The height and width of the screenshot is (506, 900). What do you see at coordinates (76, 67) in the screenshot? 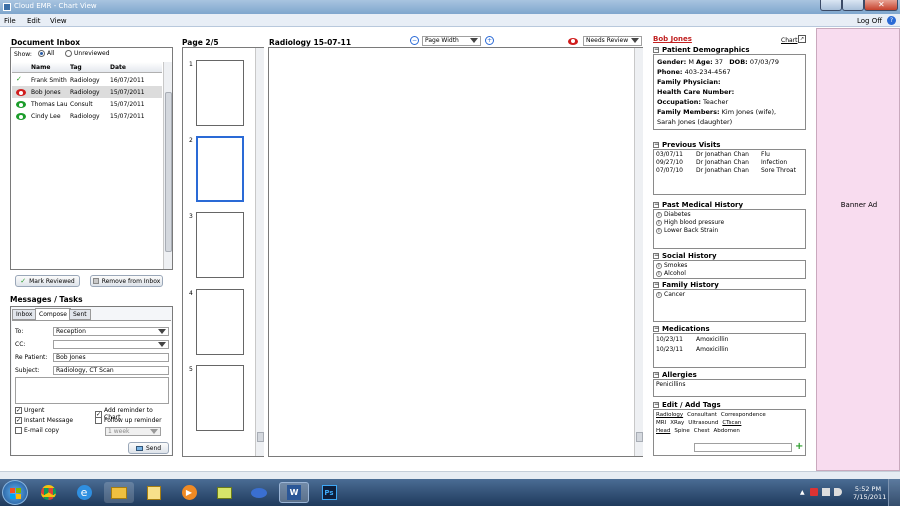
I see `col-tag: Tag` at bounding box center [76, 67].